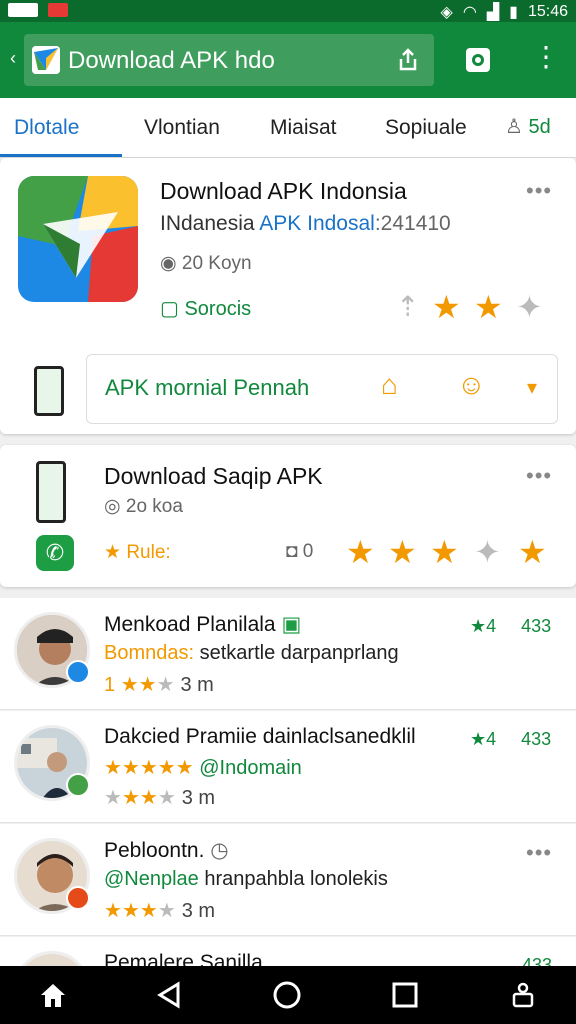  I want to click on list-item-subtitle: ★★★★★ @Indomain, so click(203, 767).